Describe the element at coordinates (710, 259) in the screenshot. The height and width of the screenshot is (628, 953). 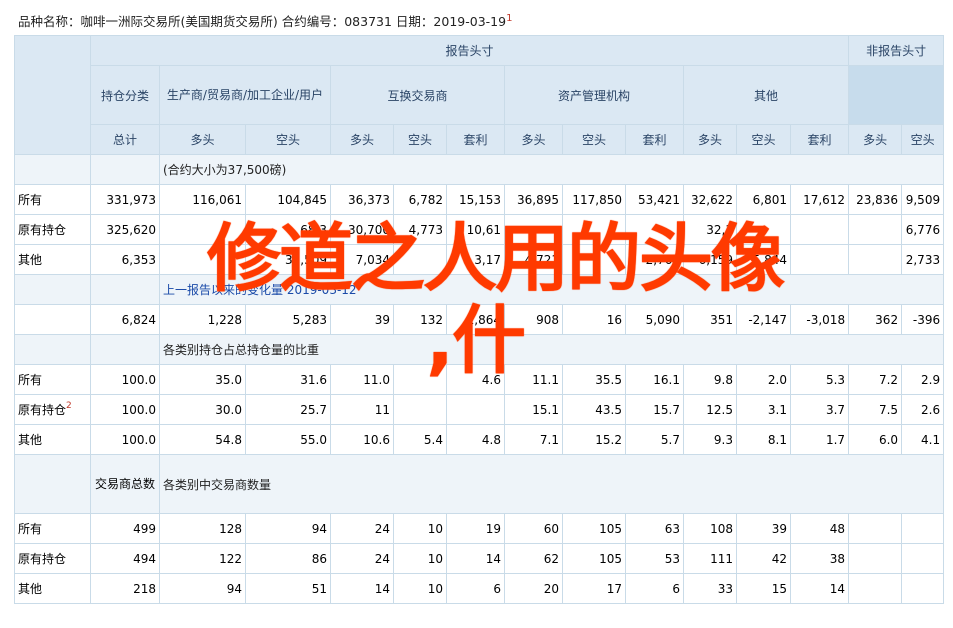
I see `value-cell: 6,159` at that location.